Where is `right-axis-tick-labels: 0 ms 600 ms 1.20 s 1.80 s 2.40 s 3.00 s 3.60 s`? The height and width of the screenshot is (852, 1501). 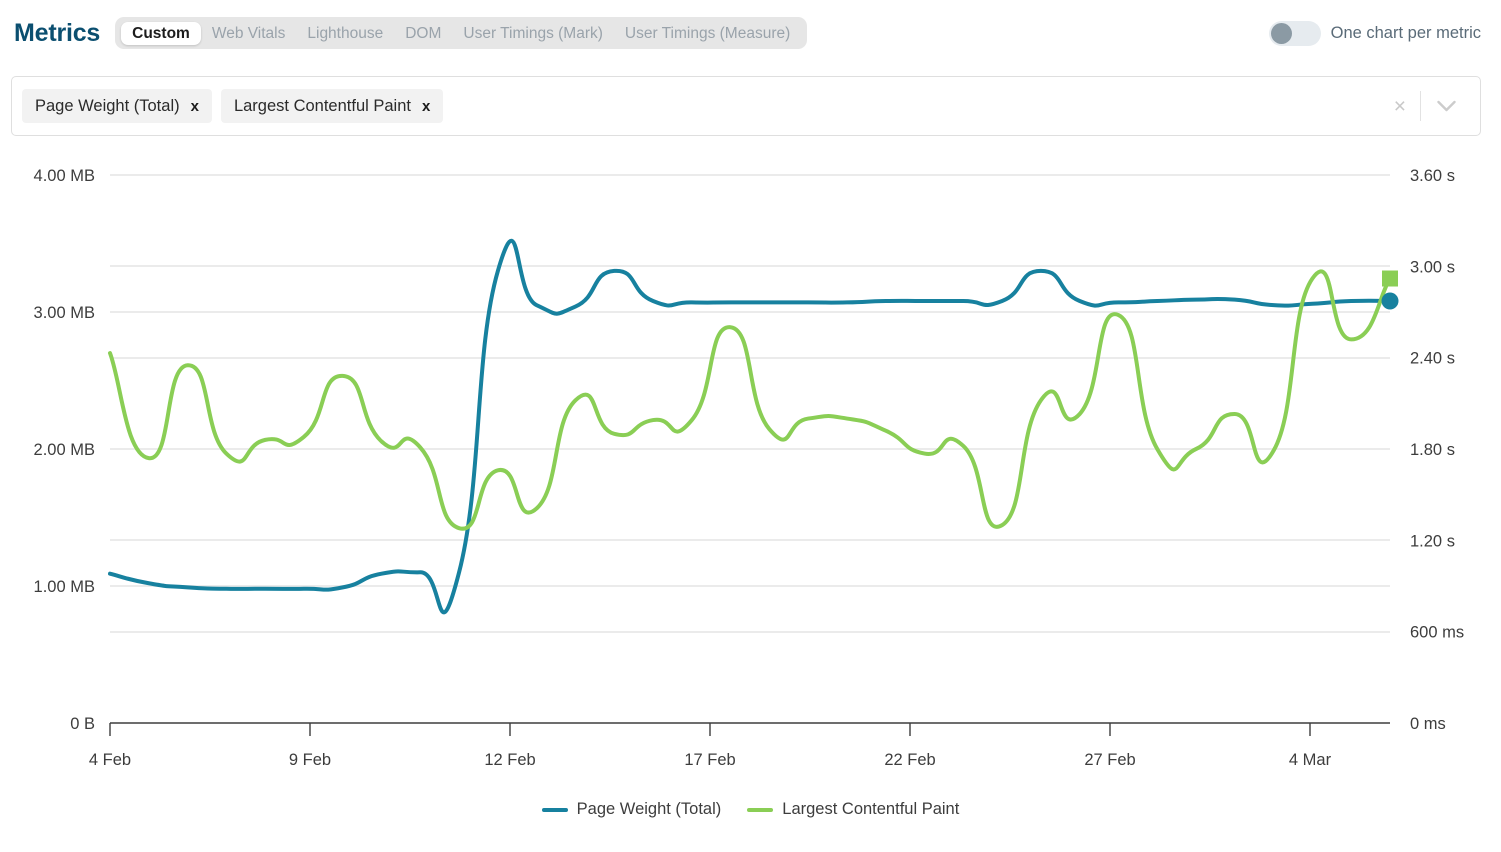 right-axis-tick-labels: 0 ms 600 ms 1.20 s 1.80 s 2.40 s 3.00 s 3.60 s is located at coordinates (1437, 450).